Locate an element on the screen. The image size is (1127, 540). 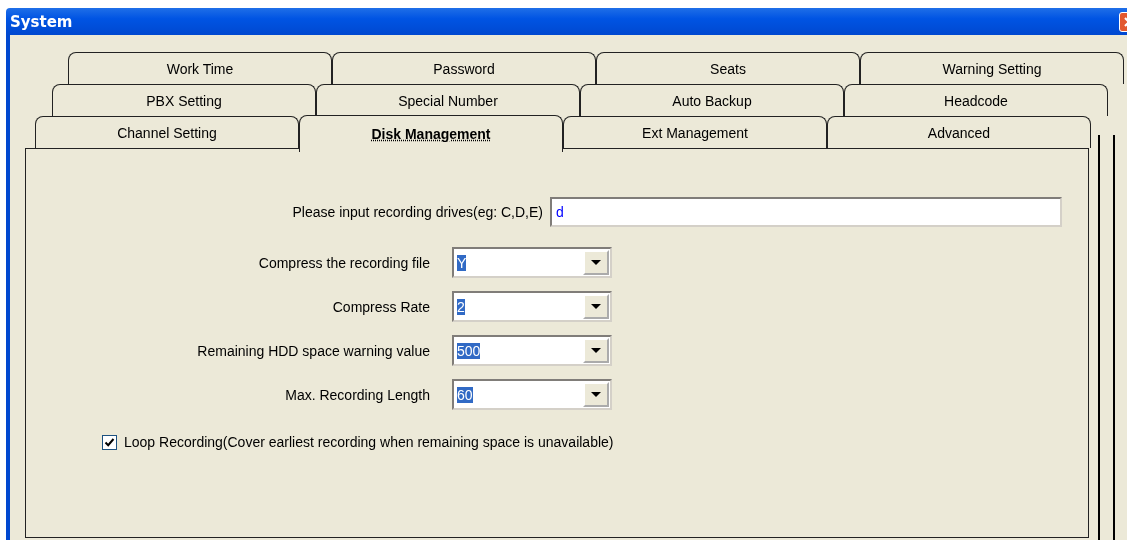
tab: Special Number is located at coordinates (448, 100).